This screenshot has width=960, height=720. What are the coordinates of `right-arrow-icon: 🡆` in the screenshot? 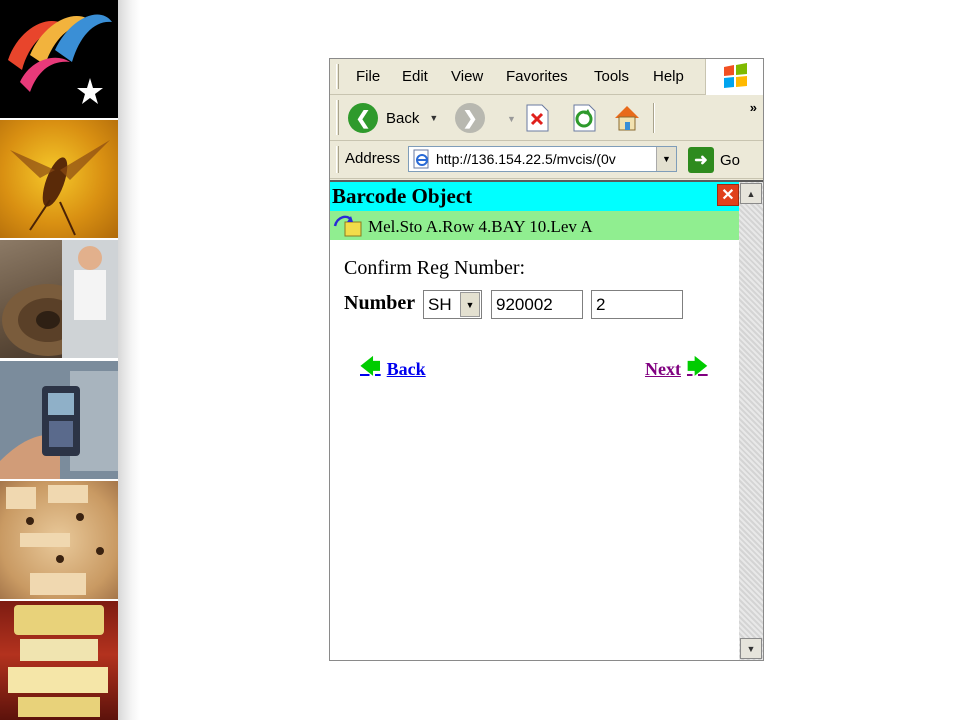 It's located at (697, 367).